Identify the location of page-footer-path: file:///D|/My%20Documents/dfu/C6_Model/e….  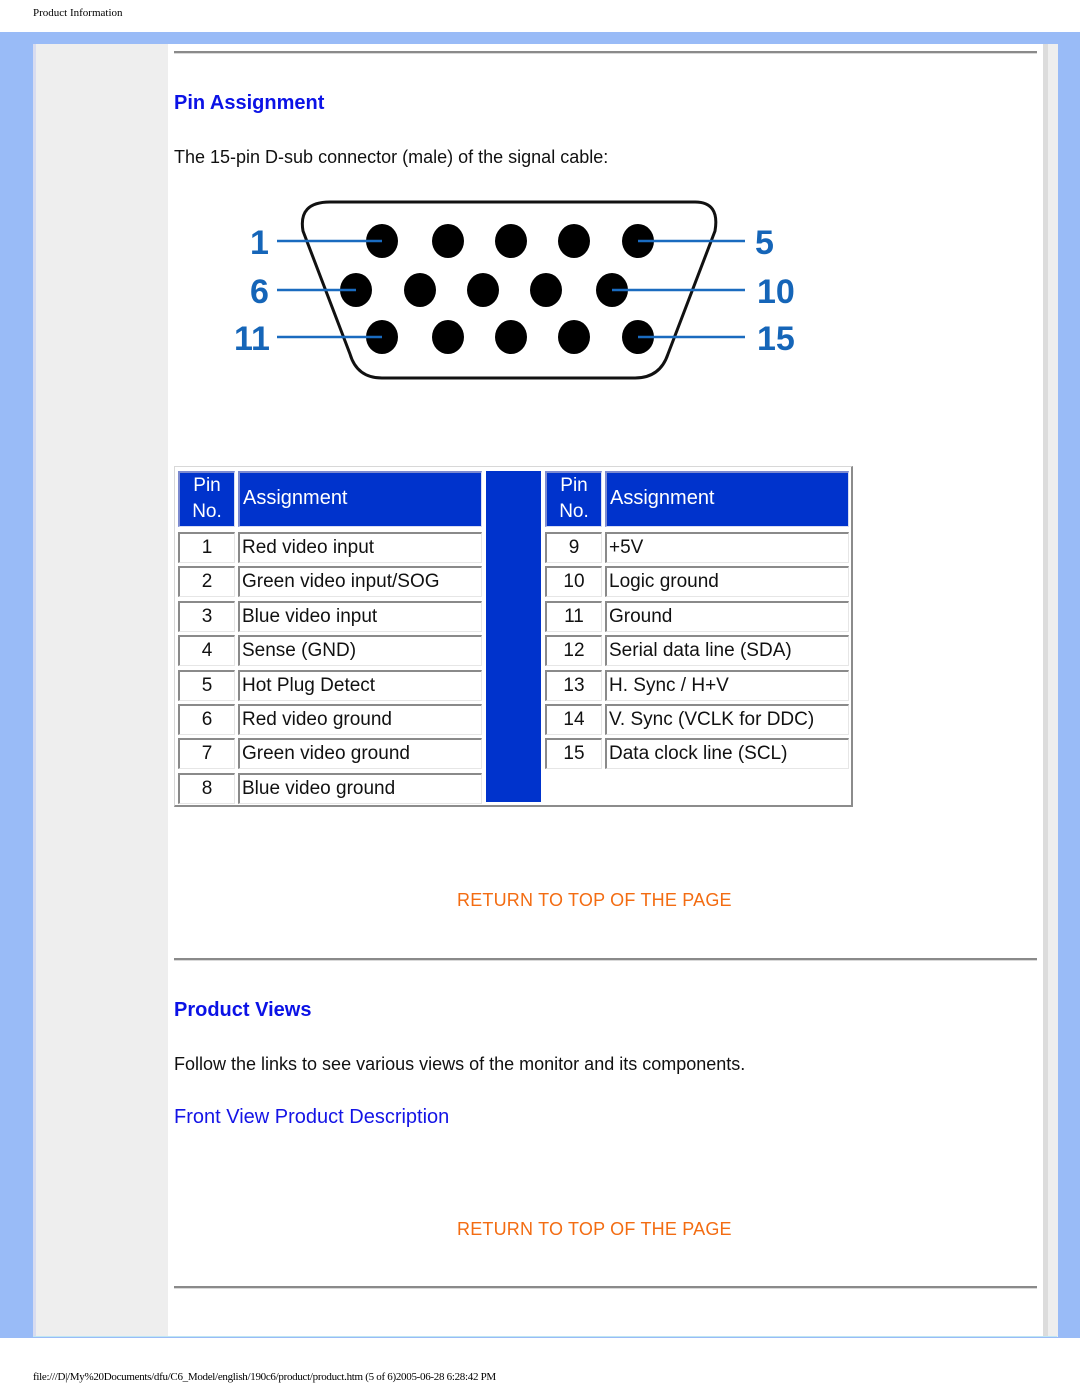
(264, 1377).